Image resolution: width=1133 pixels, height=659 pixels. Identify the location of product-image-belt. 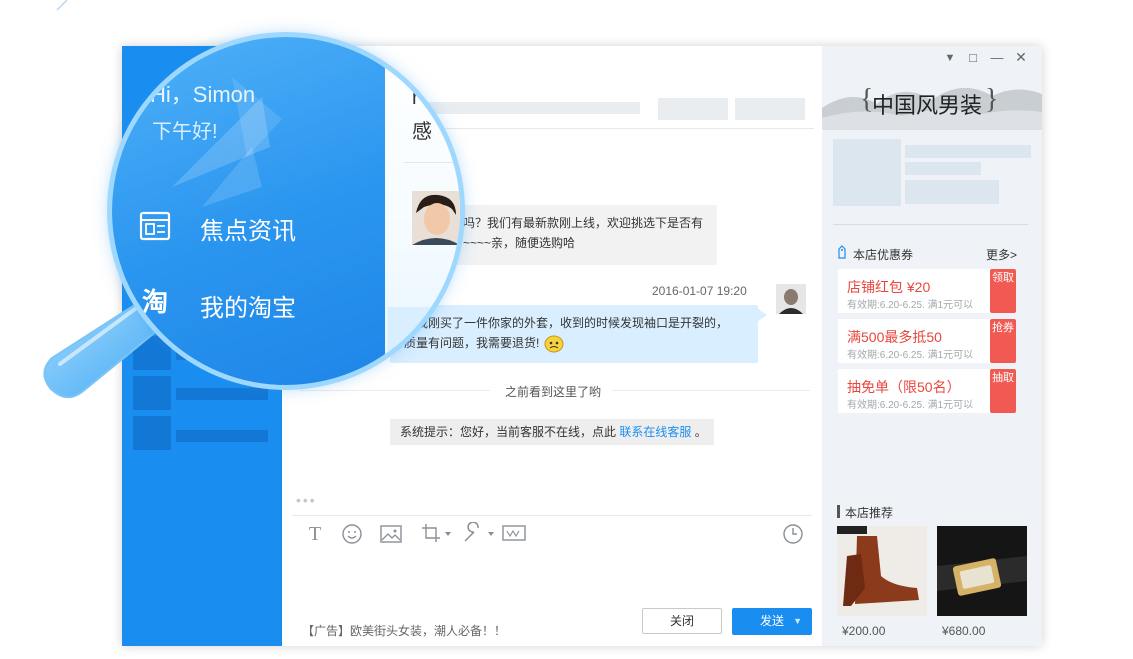
(982, 571).